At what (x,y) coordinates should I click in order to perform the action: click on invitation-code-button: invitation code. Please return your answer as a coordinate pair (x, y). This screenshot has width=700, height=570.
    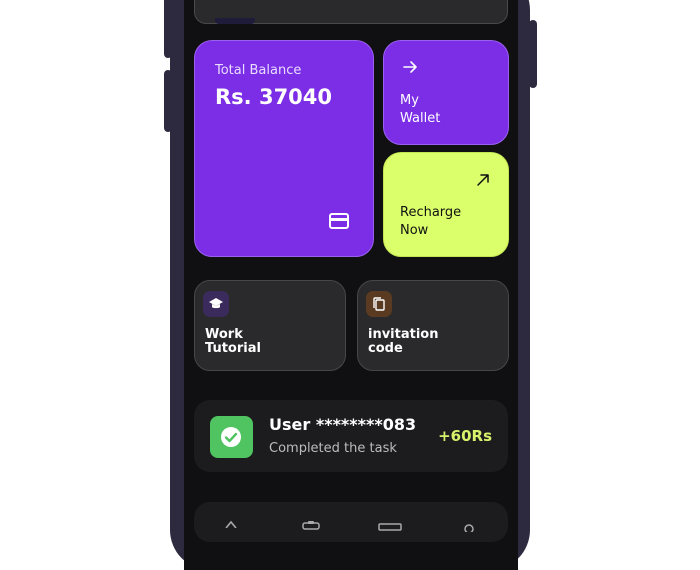
    Looking at the image, I should click on (433, 325).